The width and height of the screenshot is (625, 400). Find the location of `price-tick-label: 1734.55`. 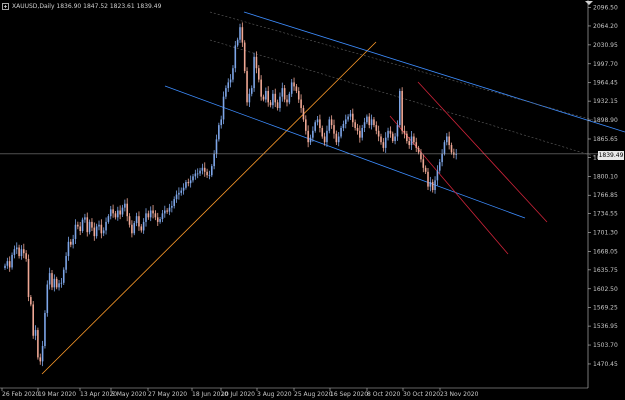

price-tick-label: 1734.55 is located at coordinates (605, 214).